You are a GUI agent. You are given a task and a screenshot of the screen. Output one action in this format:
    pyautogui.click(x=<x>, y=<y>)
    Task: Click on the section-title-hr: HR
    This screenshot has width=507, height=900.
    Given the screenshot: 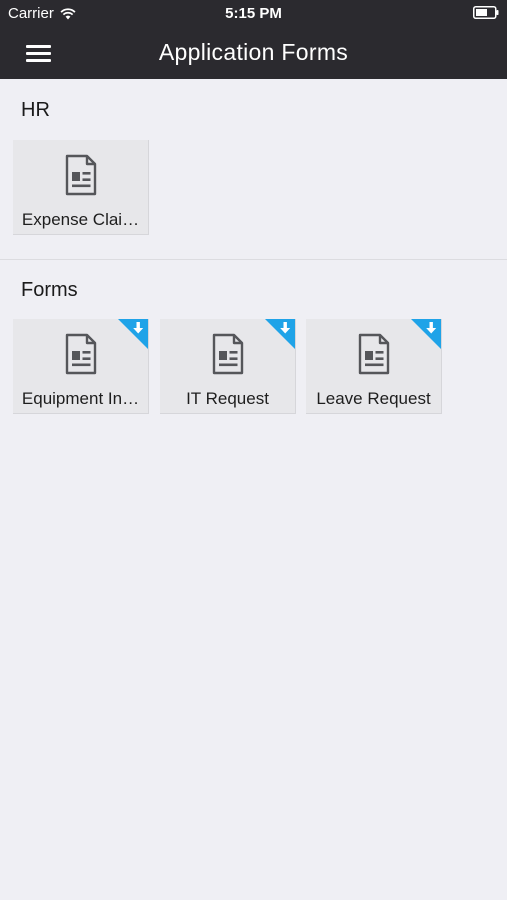 What is the action you would take?
    pyautogui.click(x=35, y=110)
    